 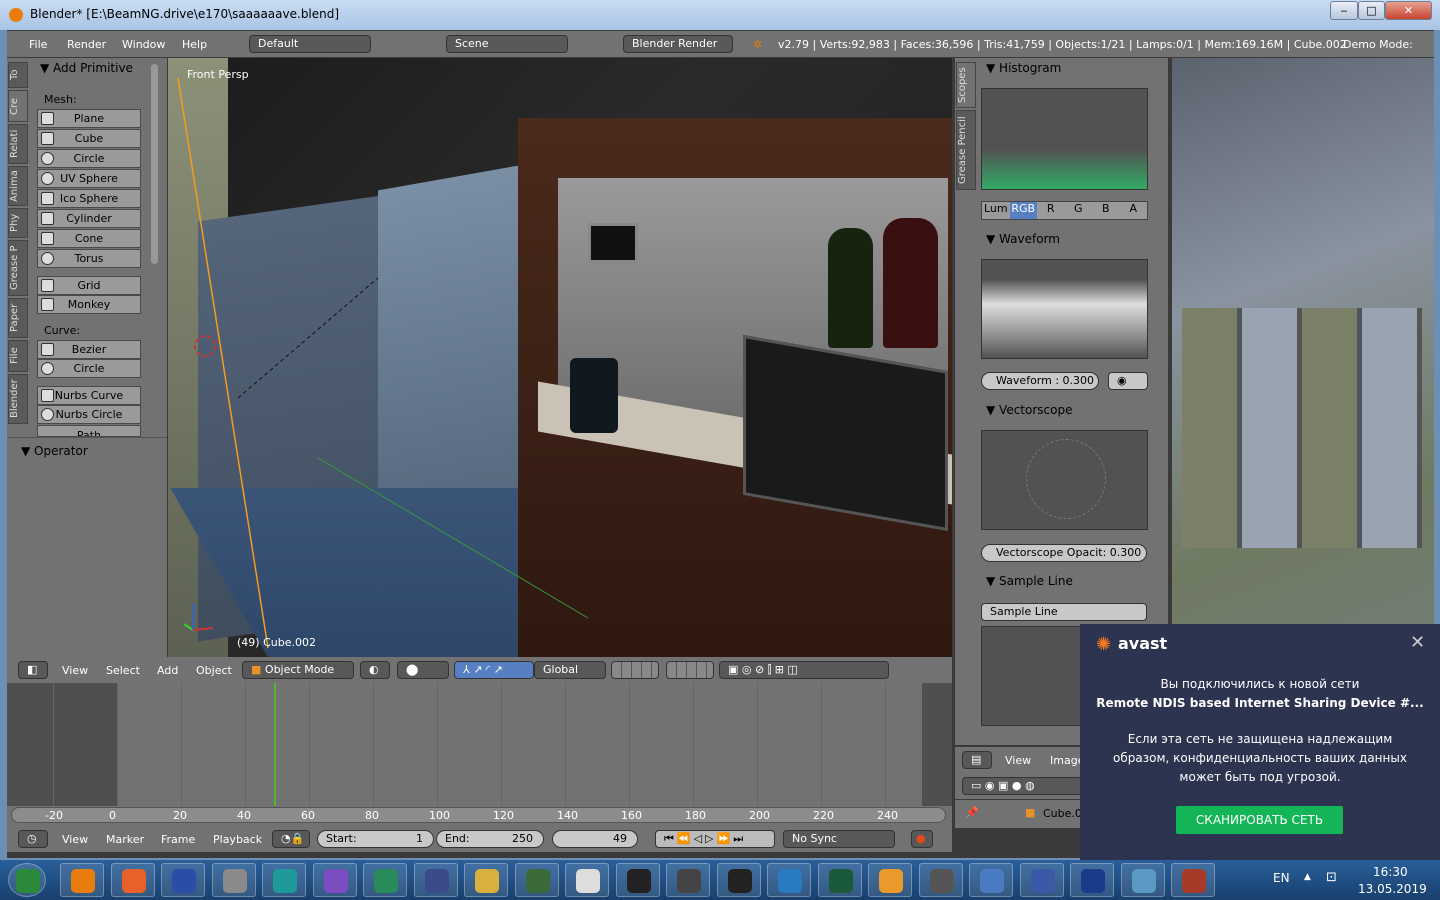 What do you see at coordinates (890, 880) in the screenshot?
I see `taskbar-app-word` at bounding box center [890, 880].